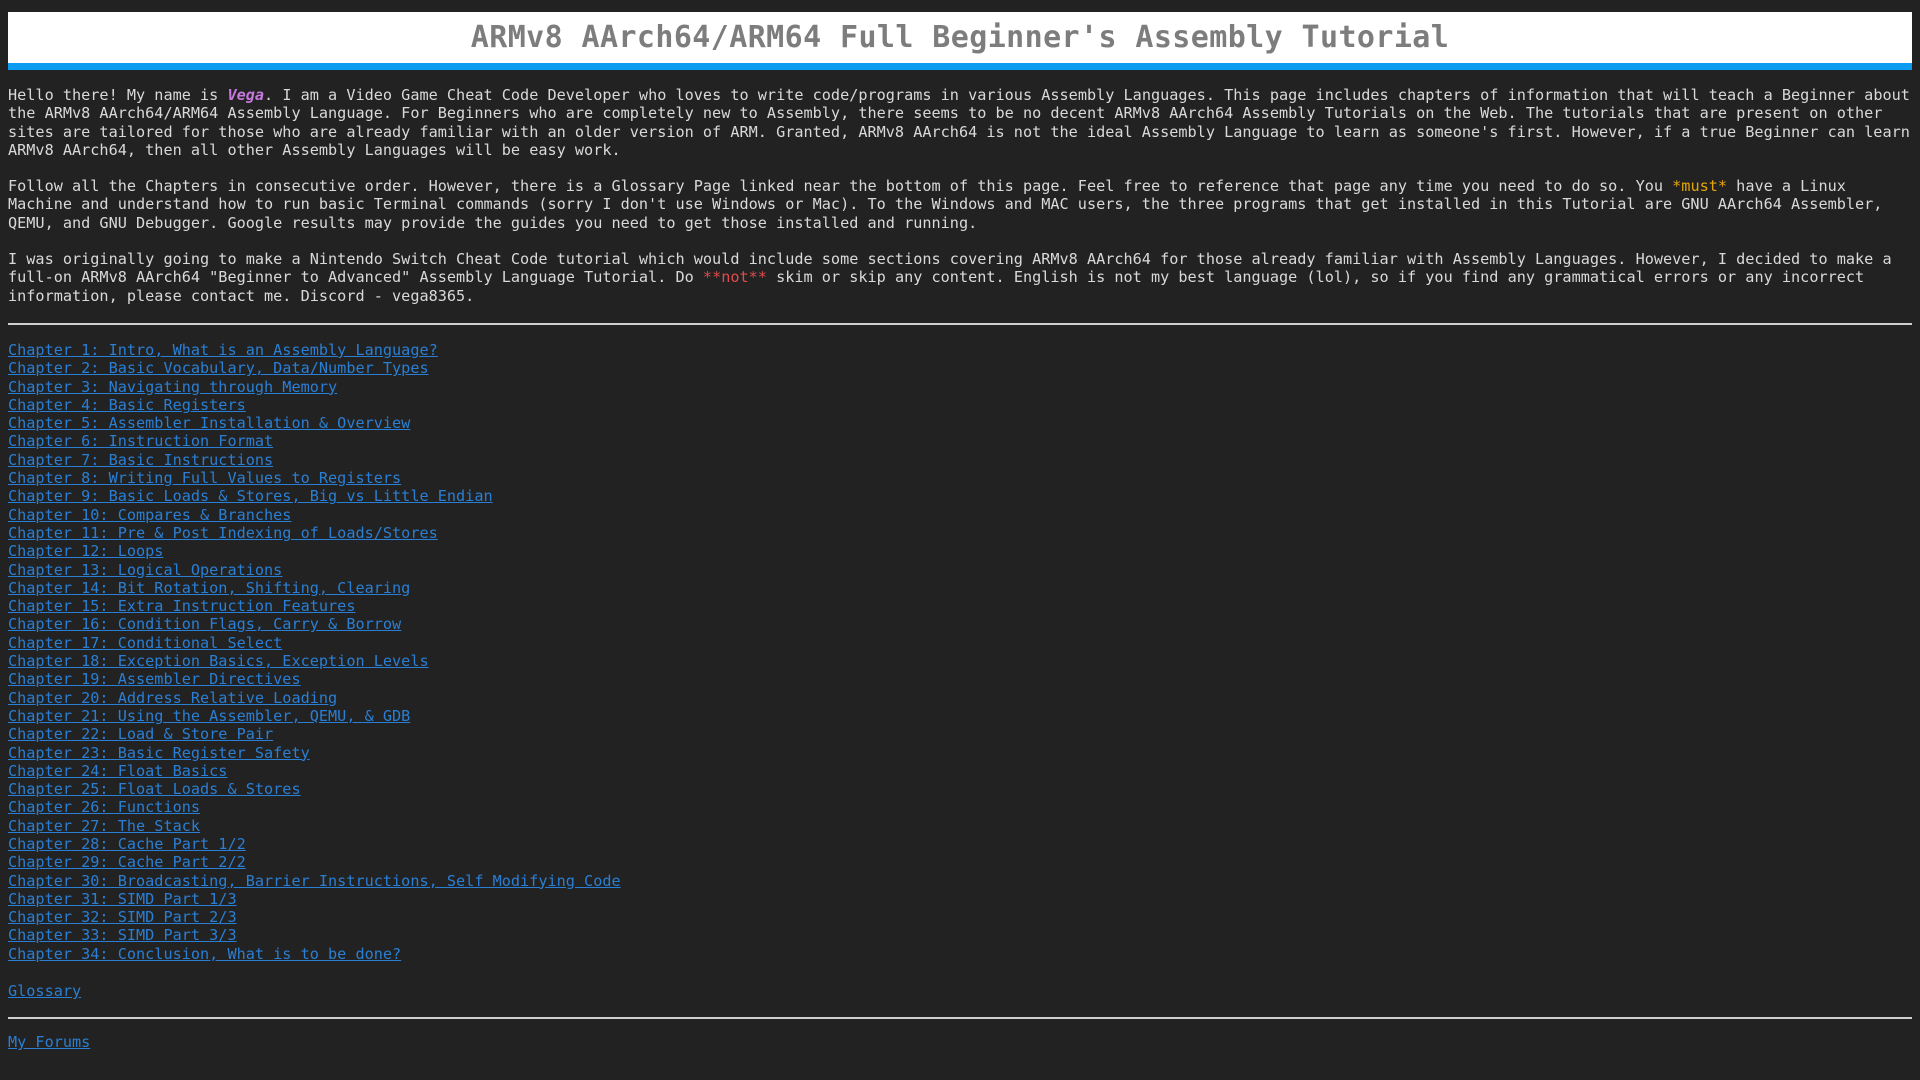 The width and height of the screenshot is (1920, 1080). What do you see at coordinates (172, 698) in the screenshot?
I see `chapter-link-20: Chapter 20: Address Relative Loading` at bounding box center [172, 698].